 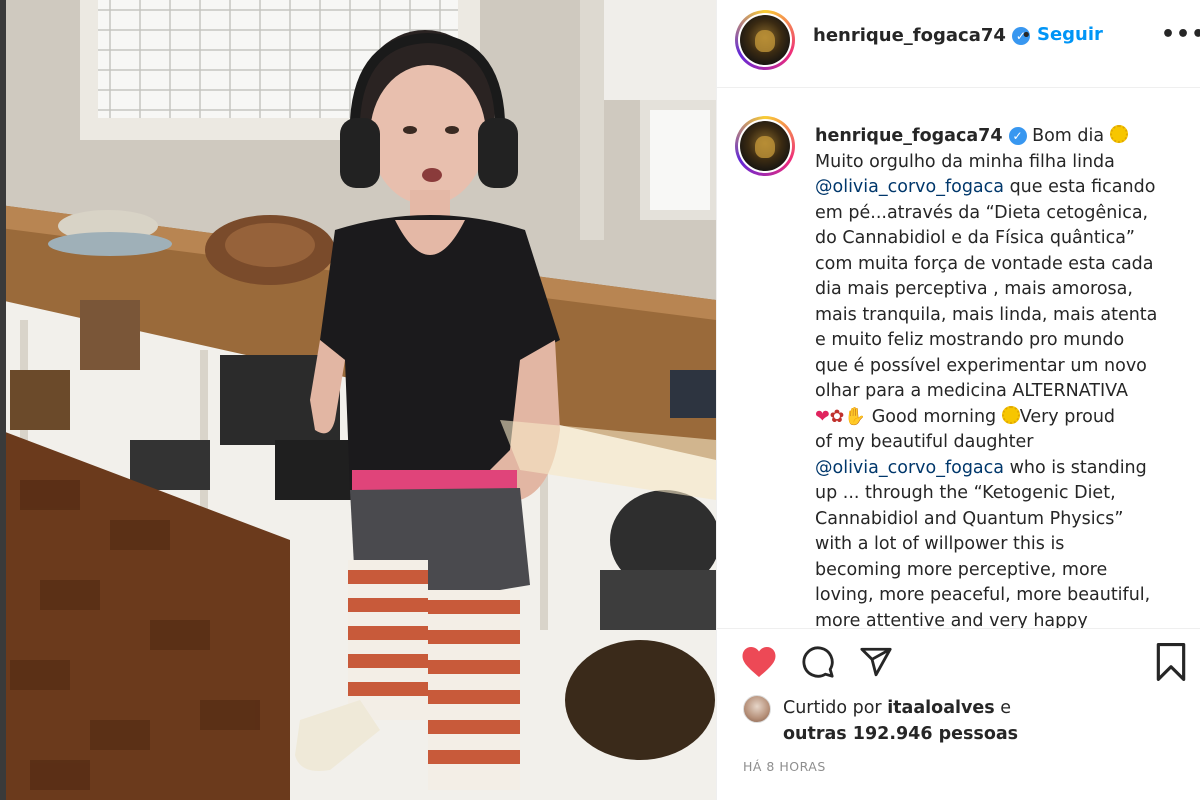 I want to click on caption-line: dia mais perceptiva , mais amorosa,, so click(x=974, y=289).